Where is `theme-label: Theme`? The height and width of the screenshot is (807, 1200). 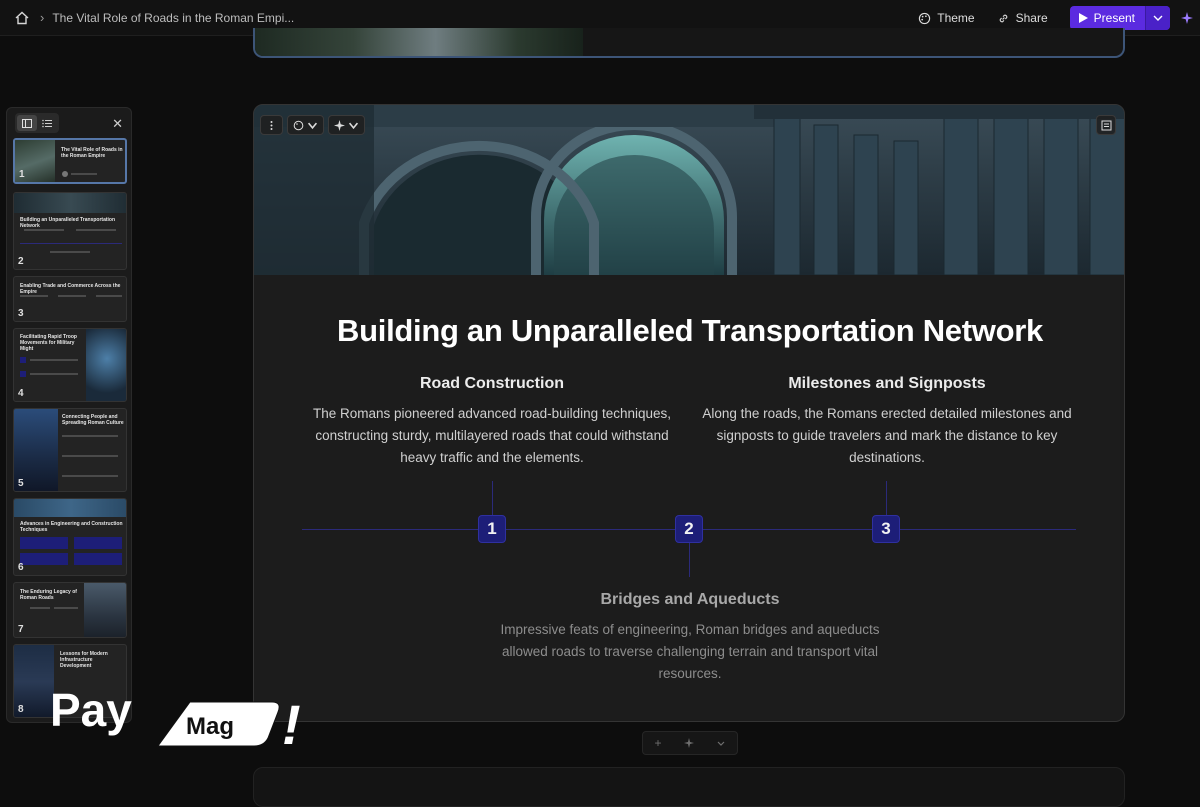
theme-label: Theme is located at coordinates (956, 18).